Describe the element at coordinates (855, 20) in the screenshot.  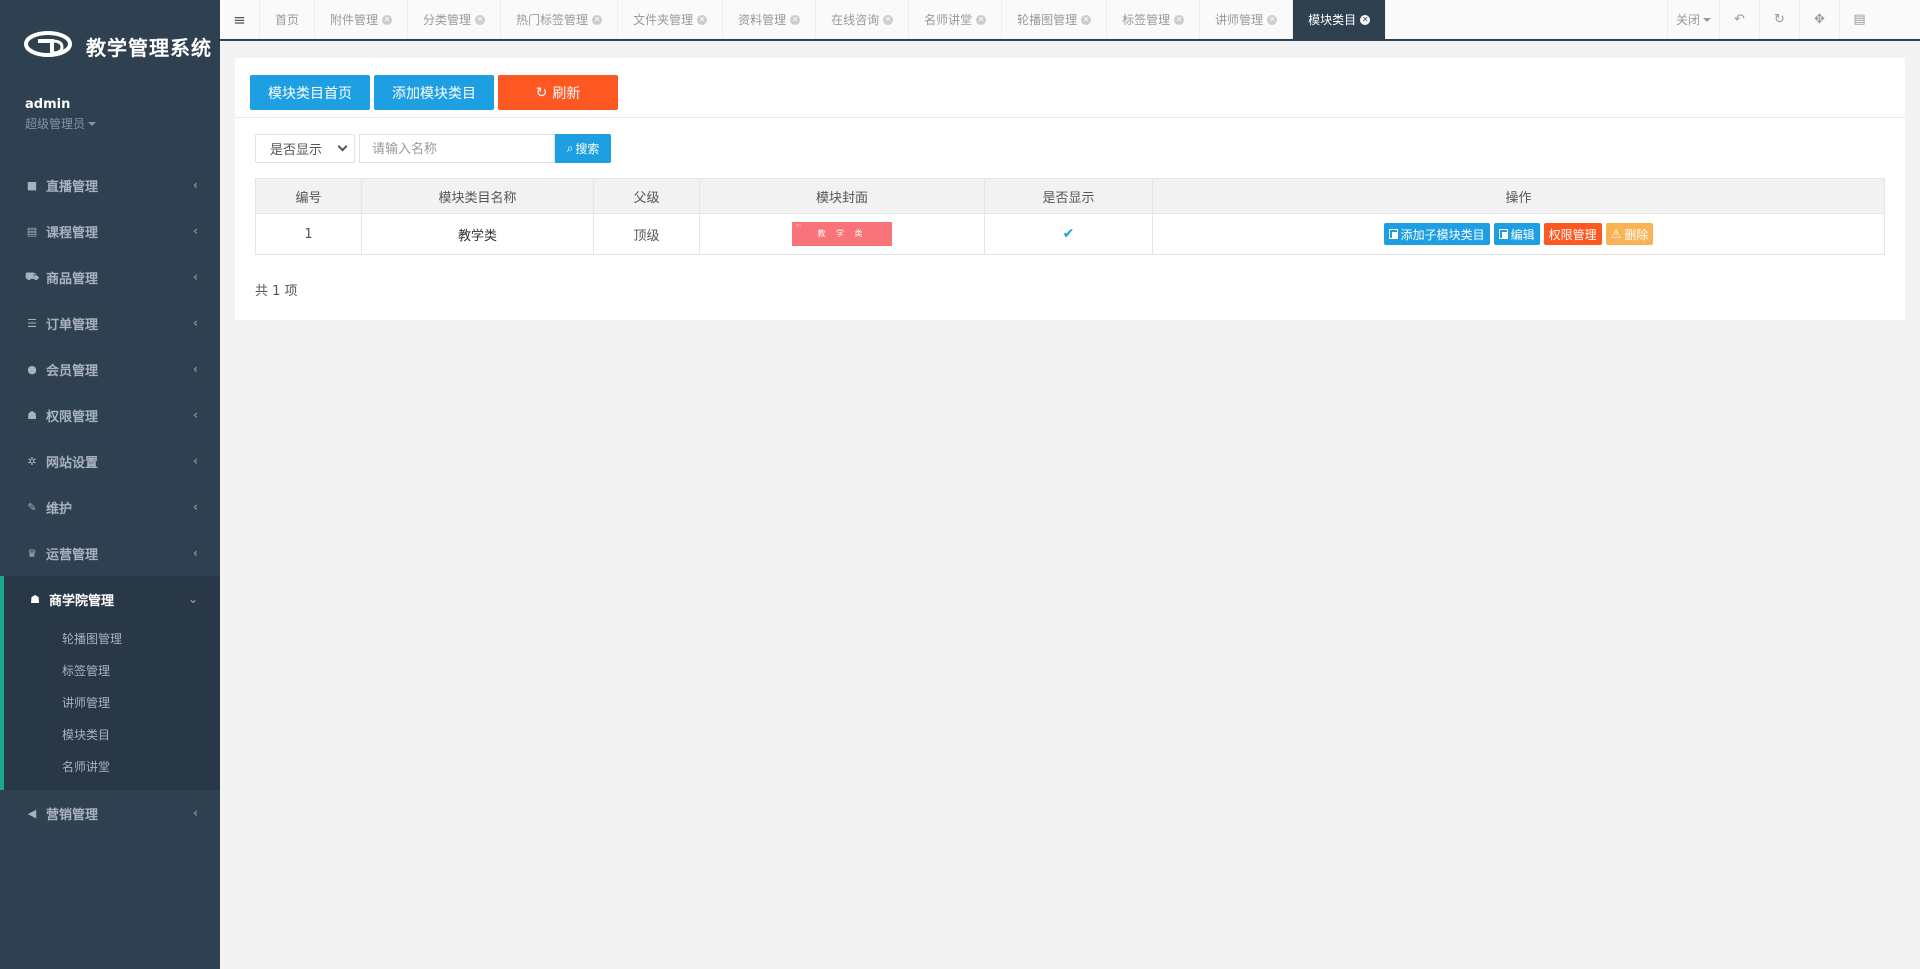
I see `tab-label: 在线咨询` at that location.